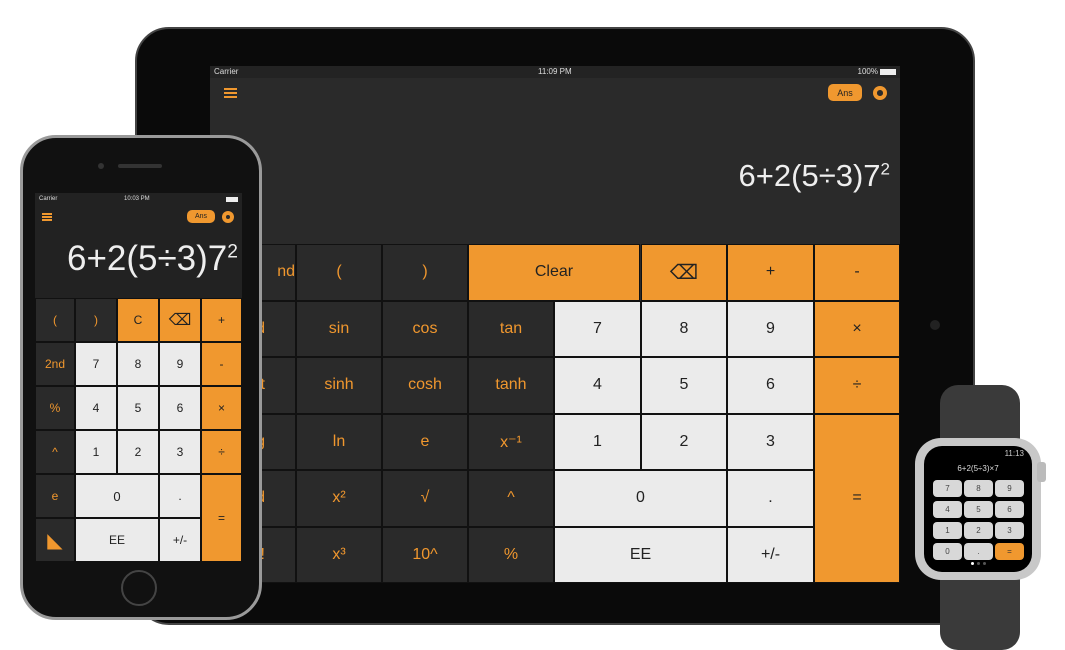  Describe the element at coordinates (554, 272) in the screenshot. I see `calc-key: Clear` at that location.